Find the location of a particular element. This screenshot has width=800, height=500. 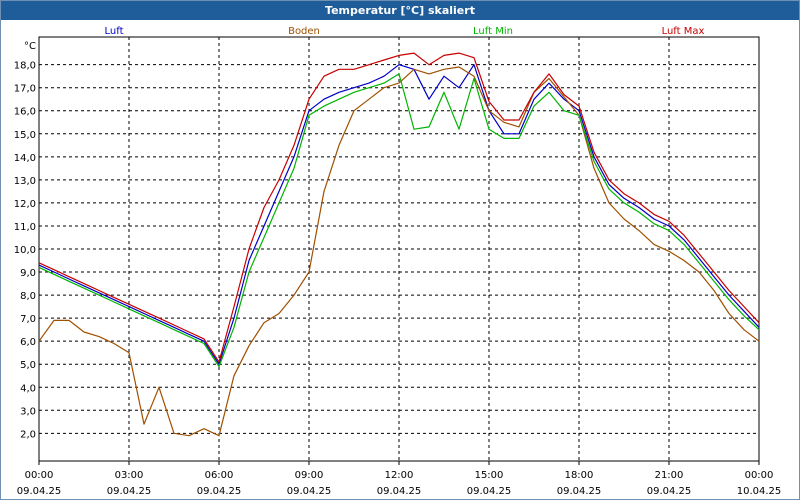

y-tick-label: 8,0 is located at coordinates (28, 296).